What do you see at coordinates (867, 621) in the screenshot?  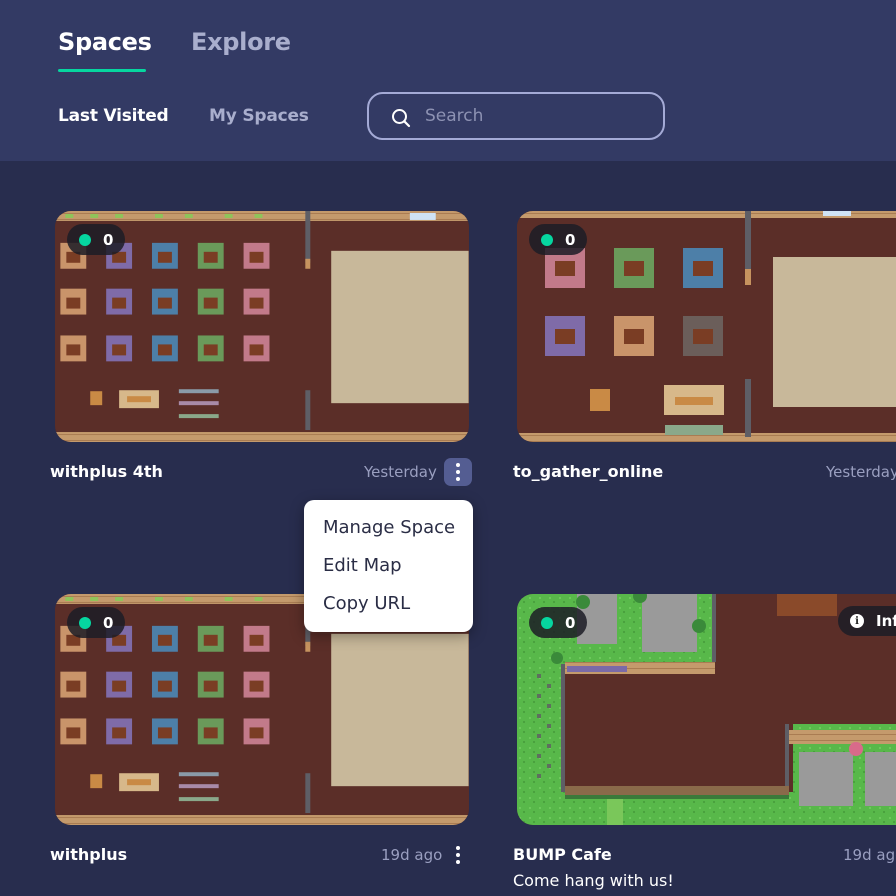 I see `info-button: i Info` at bounding box center [867, 621].